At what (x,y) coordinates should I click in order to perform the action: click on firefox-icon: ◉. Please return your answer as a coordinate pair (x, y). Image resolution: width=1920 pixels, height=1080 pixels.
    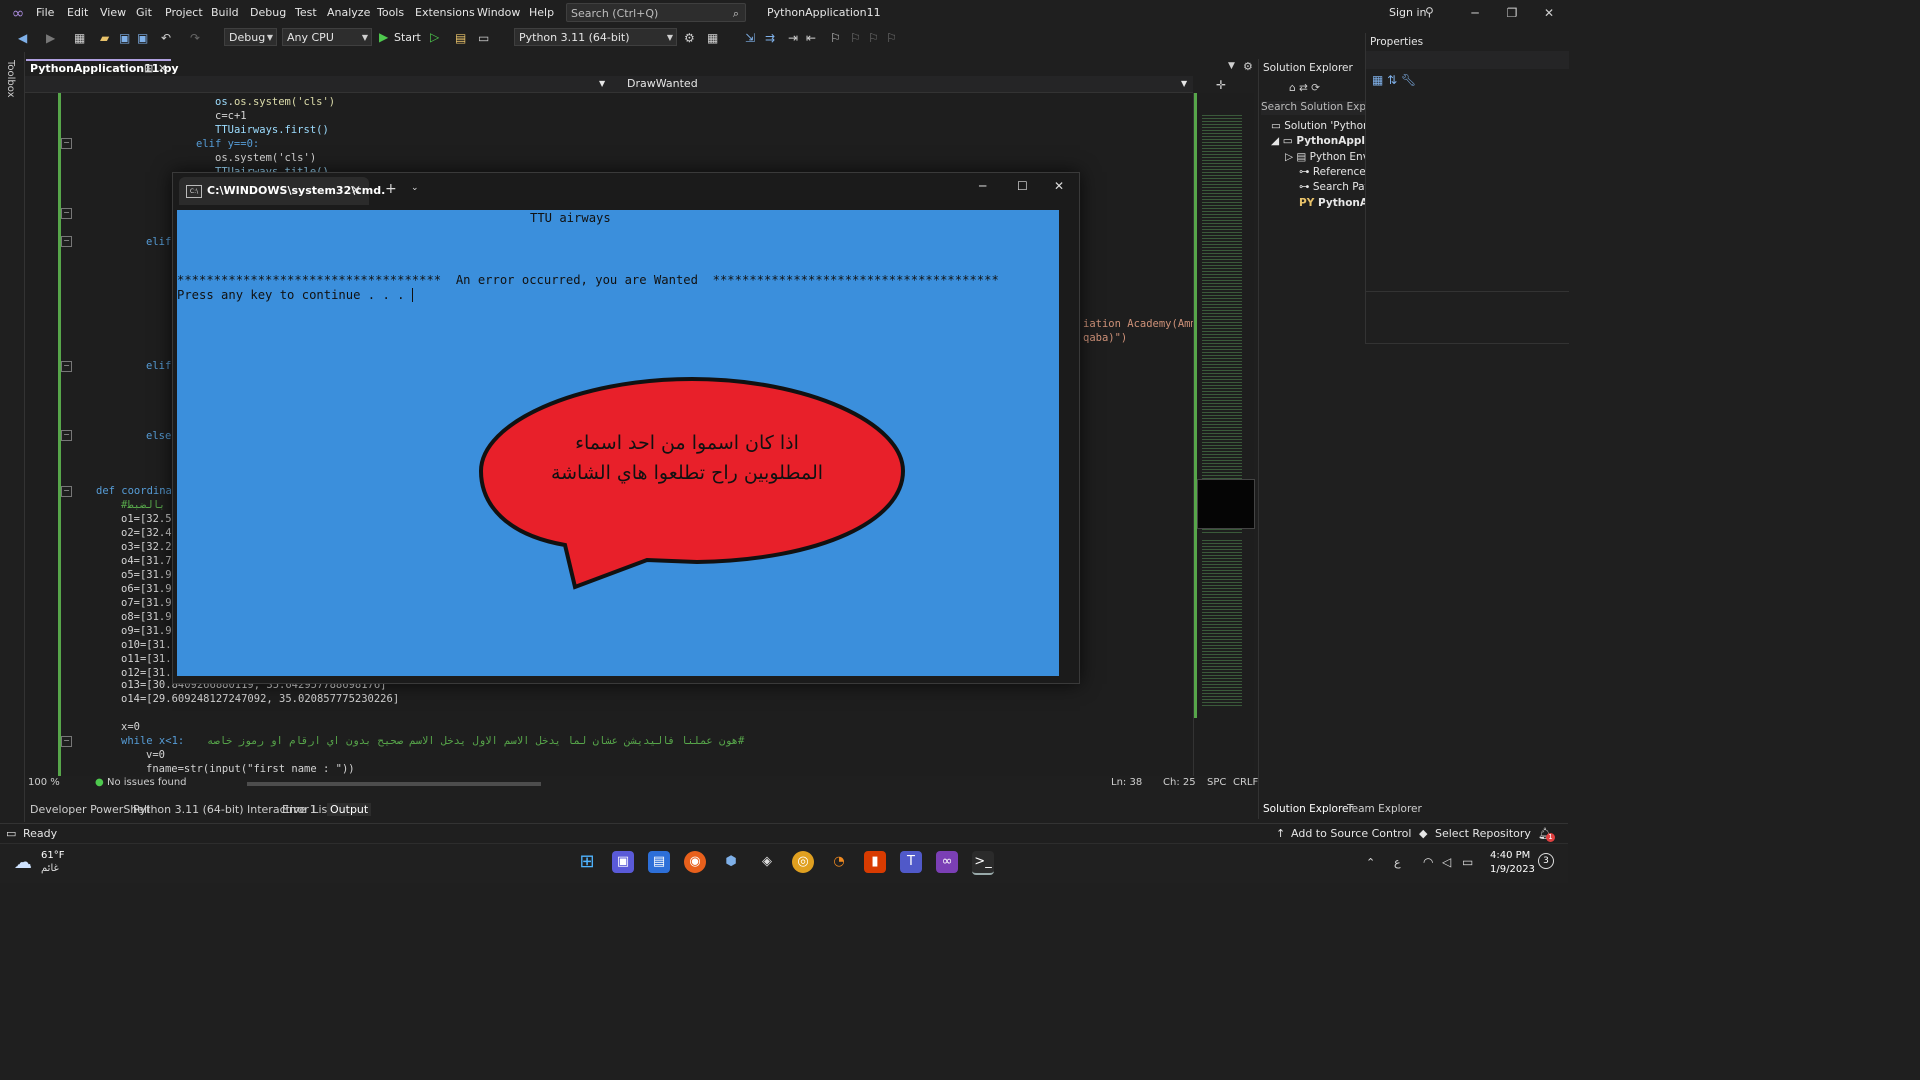
    Looking at the image, I should click on (695, 862).